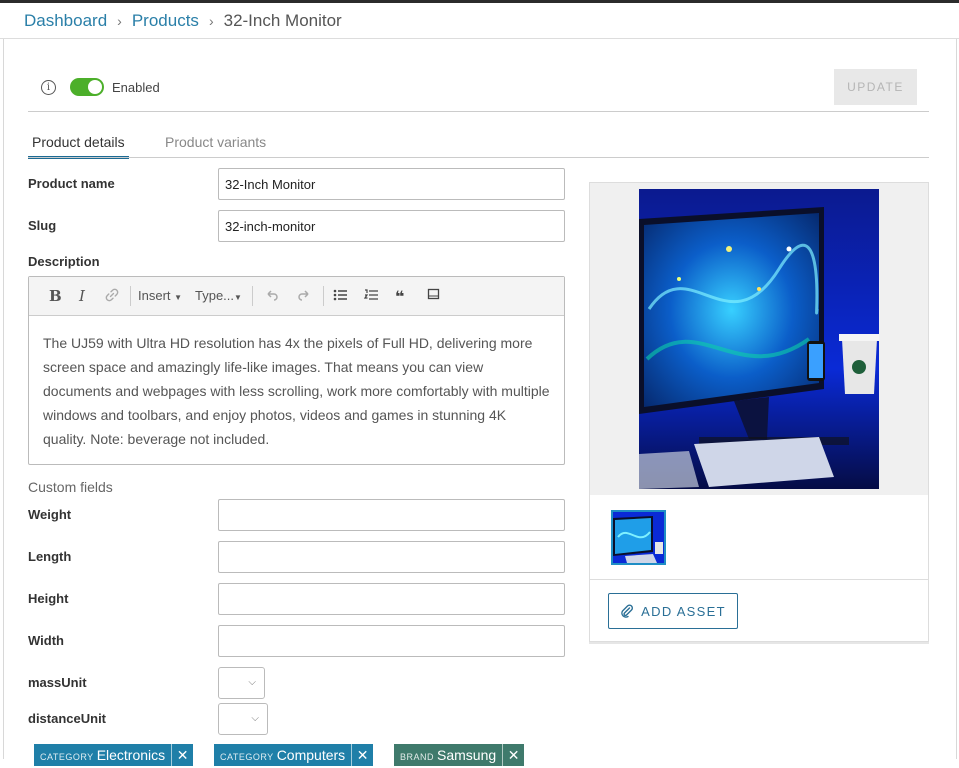  Describe the element at coordinates (311, 755) in the screenshot. I see `facet-value: Computers` at that location.